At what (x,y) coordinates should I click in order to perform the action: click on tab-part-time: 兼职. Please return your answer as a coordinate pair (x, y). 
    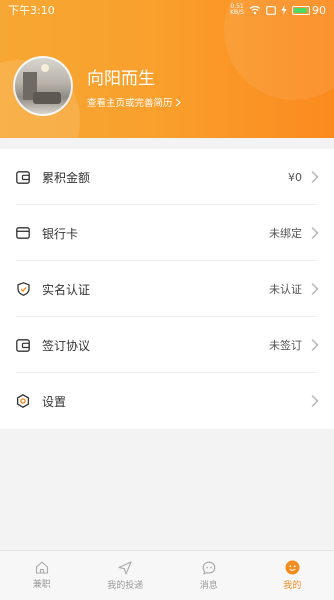
    Looking at the image, I should click on (42, 575).